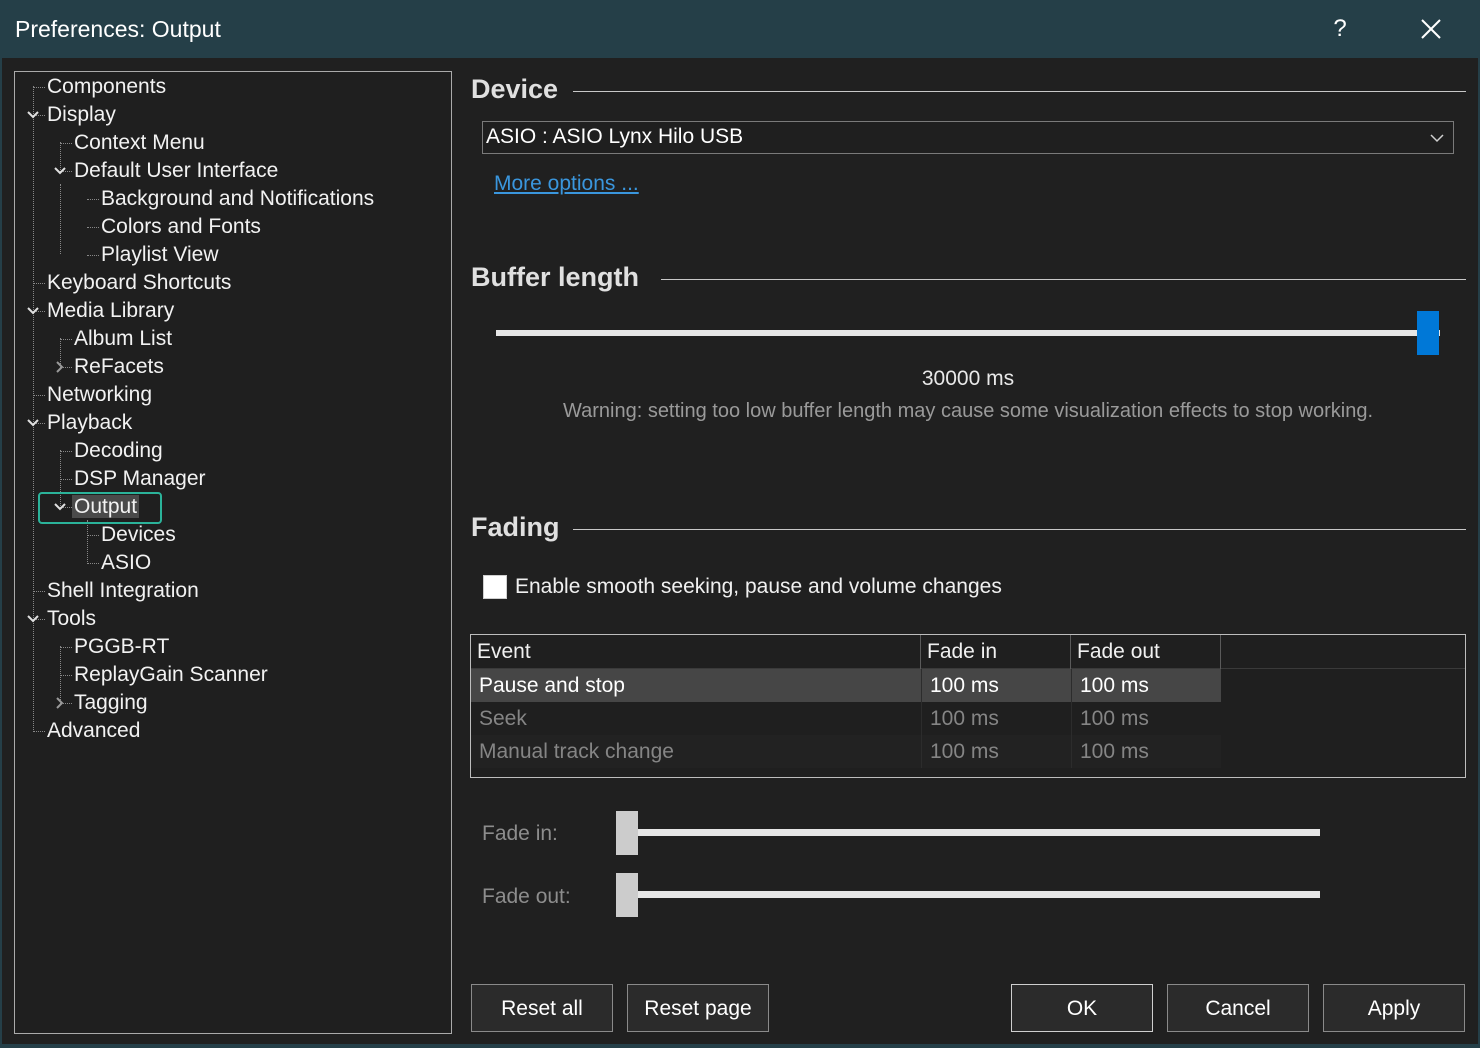 This screenshot has width=1480, height=1048. What do you see at coordinates (696, 652) in the screenshot?
I see `column-header-event: Event` at bounding box center [696, 652].